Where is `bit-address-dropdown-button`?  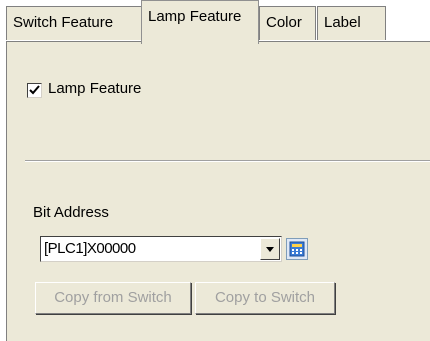 bit-address-dropdown-button is located at coordinates (270, 249).